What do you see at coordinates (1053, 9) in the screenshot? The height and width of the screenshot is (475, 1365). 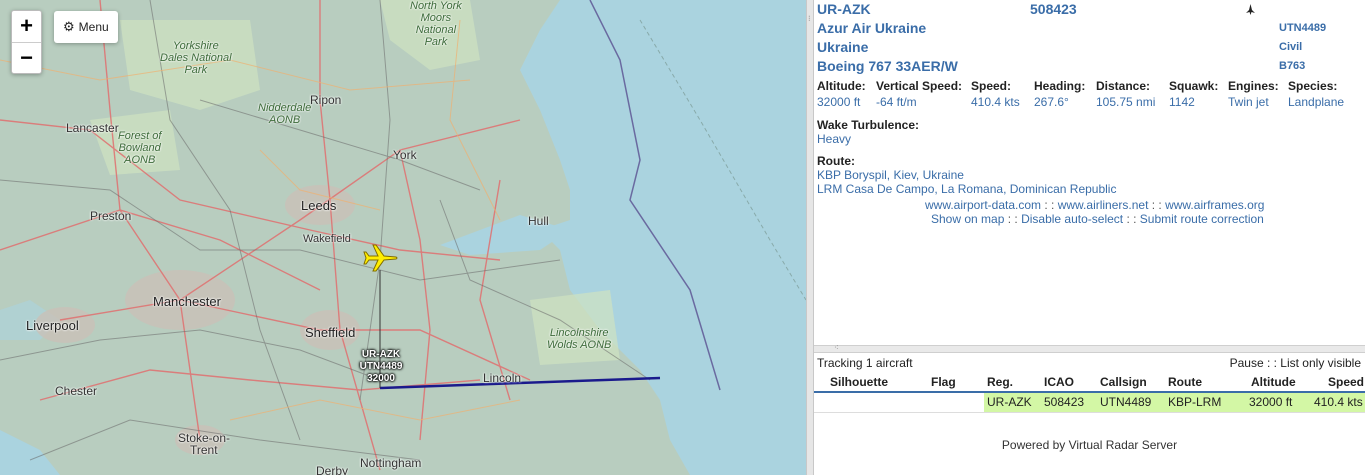 I see `detail-icao: 508423` at bounding box center [1053, 9].